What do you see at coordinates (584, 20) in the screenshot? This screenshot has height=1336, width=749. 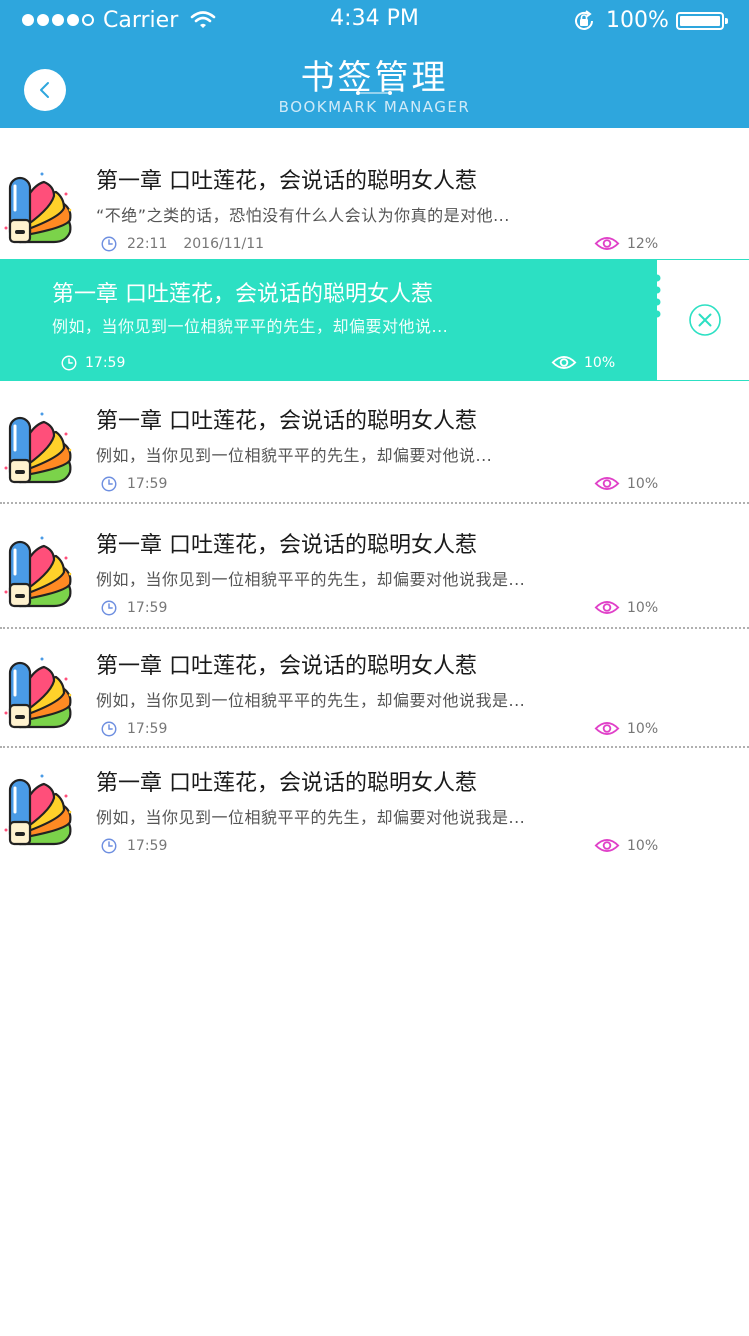 I see `rotation-lock-icon` at bounding box center [584, 20].